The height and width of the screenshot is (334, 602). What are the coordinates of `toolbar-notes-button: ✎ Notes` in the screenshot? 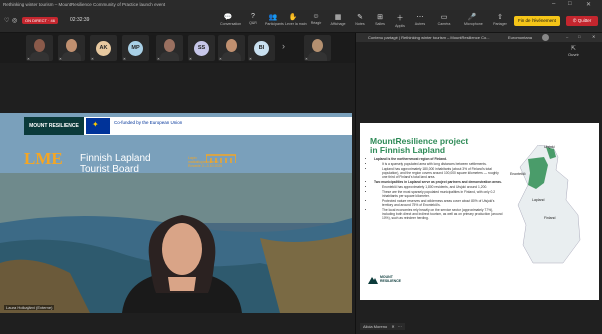 It's located at (360, 22).